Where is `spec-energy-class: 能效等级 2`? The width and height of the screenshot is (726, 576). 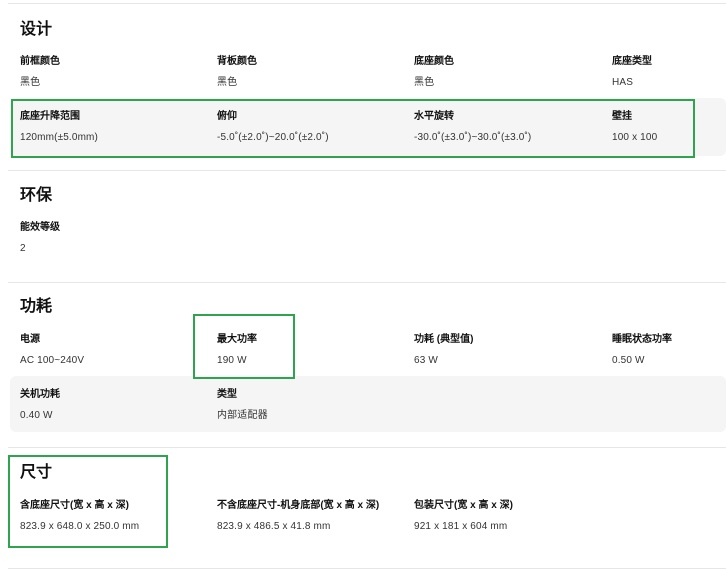
spec-energy-class: 能效等级 2 is located at coordinates (40, 238).